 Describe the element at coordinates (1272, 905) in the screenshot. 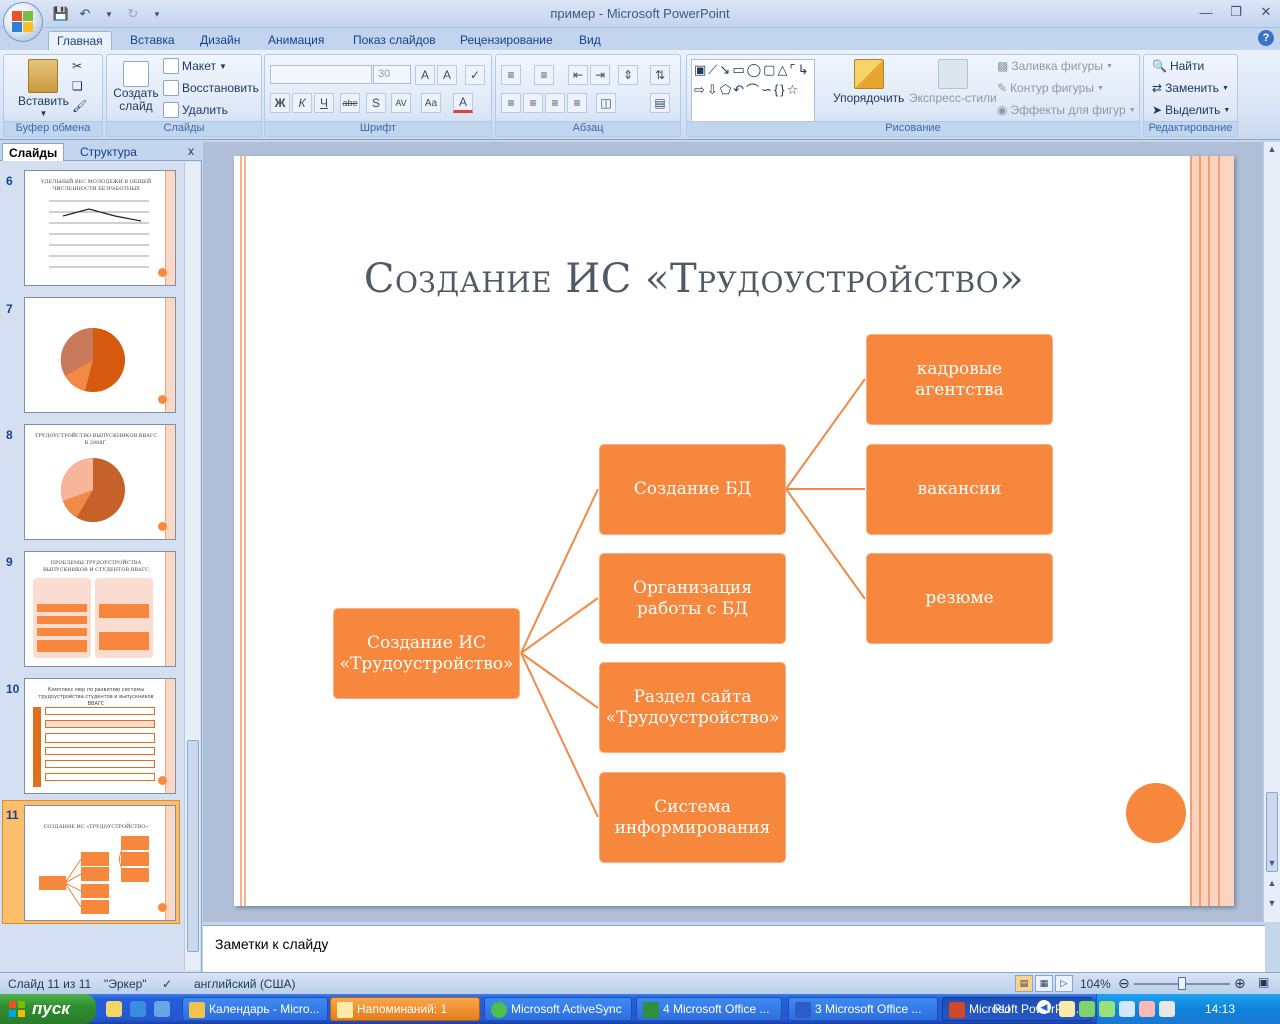

I see `next-slide-icon: ▼` at that location.